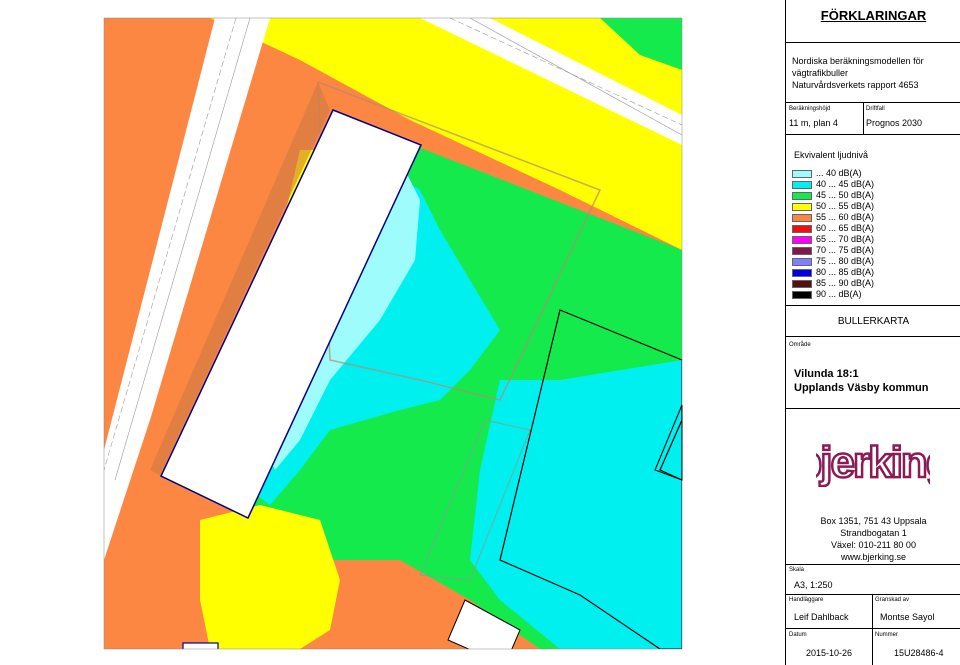 The height and width of the screenshot is (665, 960). I want to click on date-value: 2015-10-26, so click(829, 653).